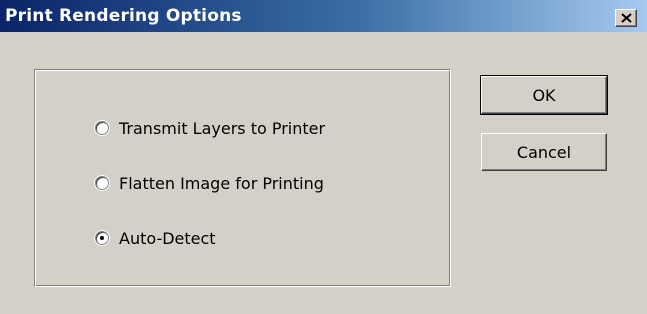  What do you see at coordinates (222, 128) in the screenshot?
I see `option-label: Transmit Layers to Printer` at bounding box center [222, 128].